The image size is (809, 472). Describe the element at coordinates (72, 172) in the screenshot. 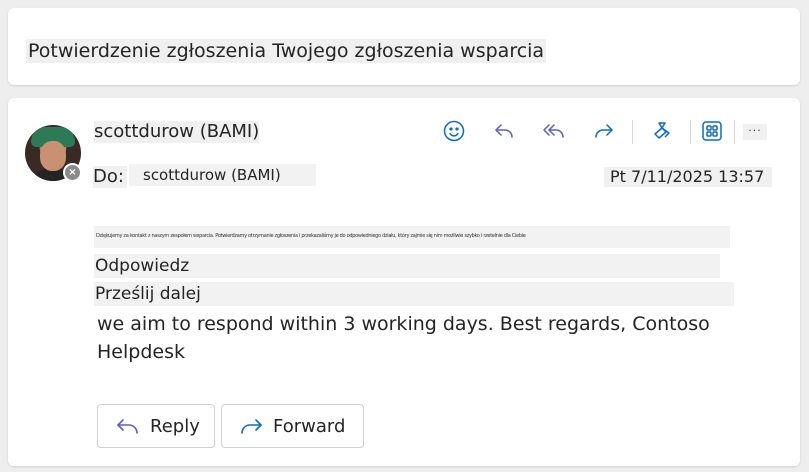

I see `presence-offline-icon: ×` at that location.